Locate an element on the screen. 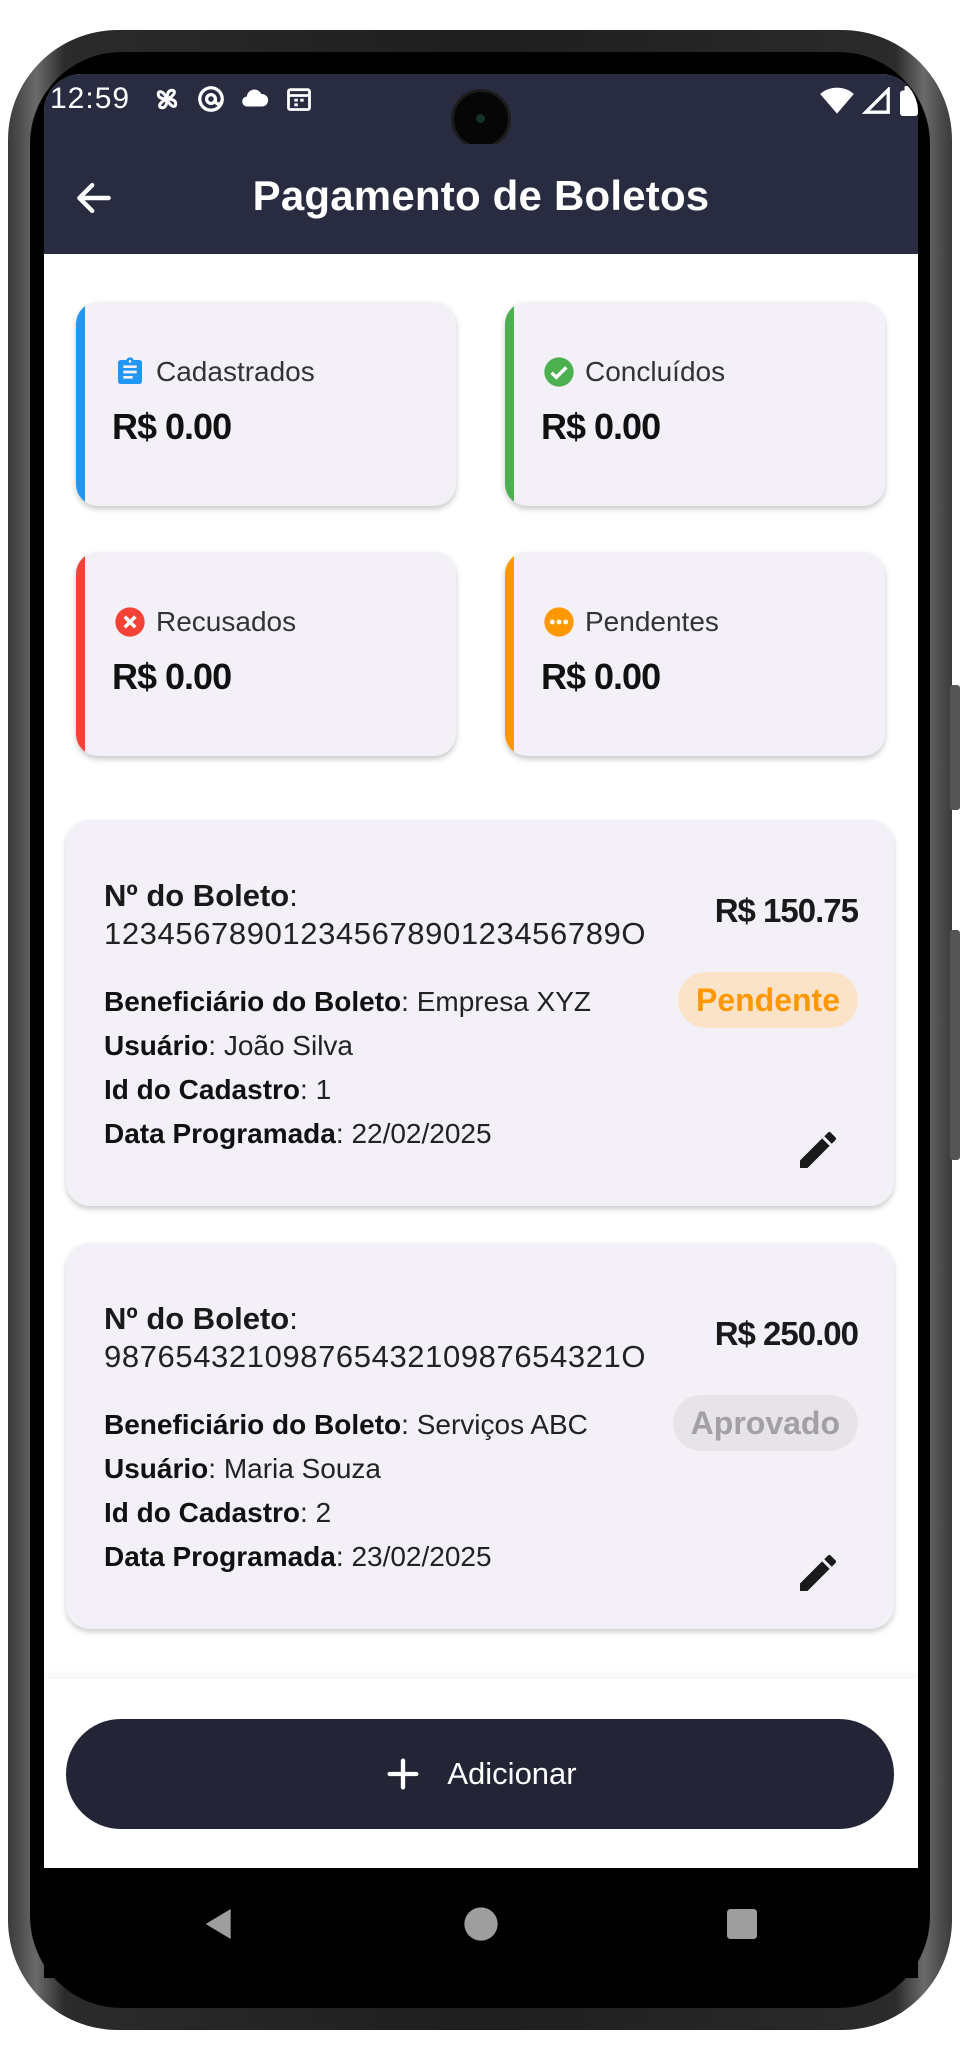  status-time: 12:59 is located at coordinates (90, 98).